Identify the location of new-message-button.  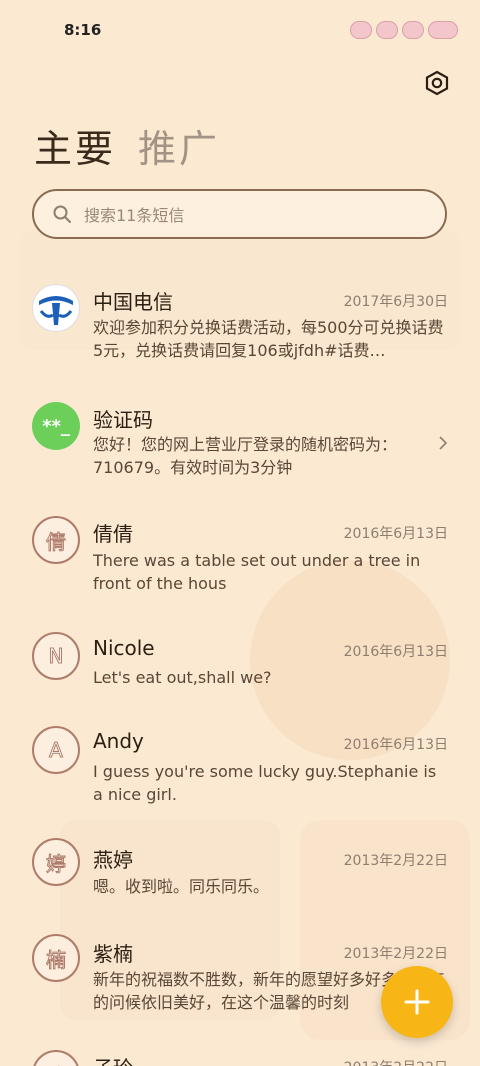
(417, 1002).